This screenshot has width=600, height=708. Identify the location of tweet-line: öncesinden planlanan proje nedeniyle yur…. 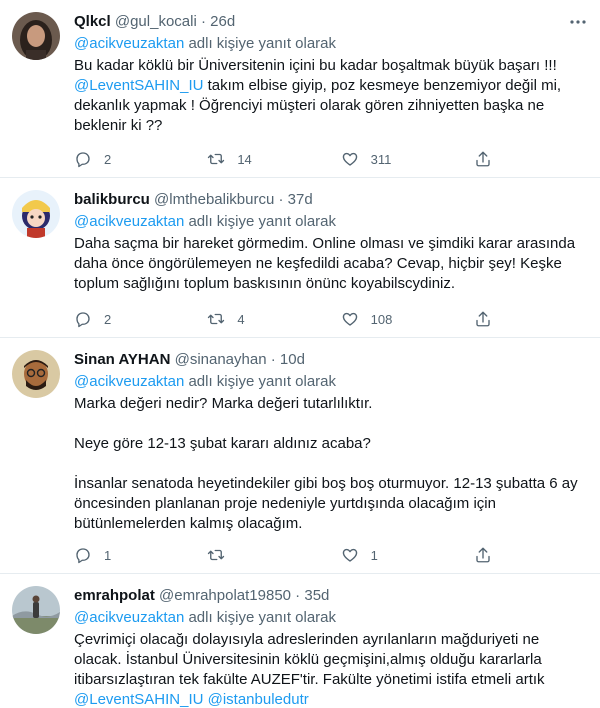
(285, 503).